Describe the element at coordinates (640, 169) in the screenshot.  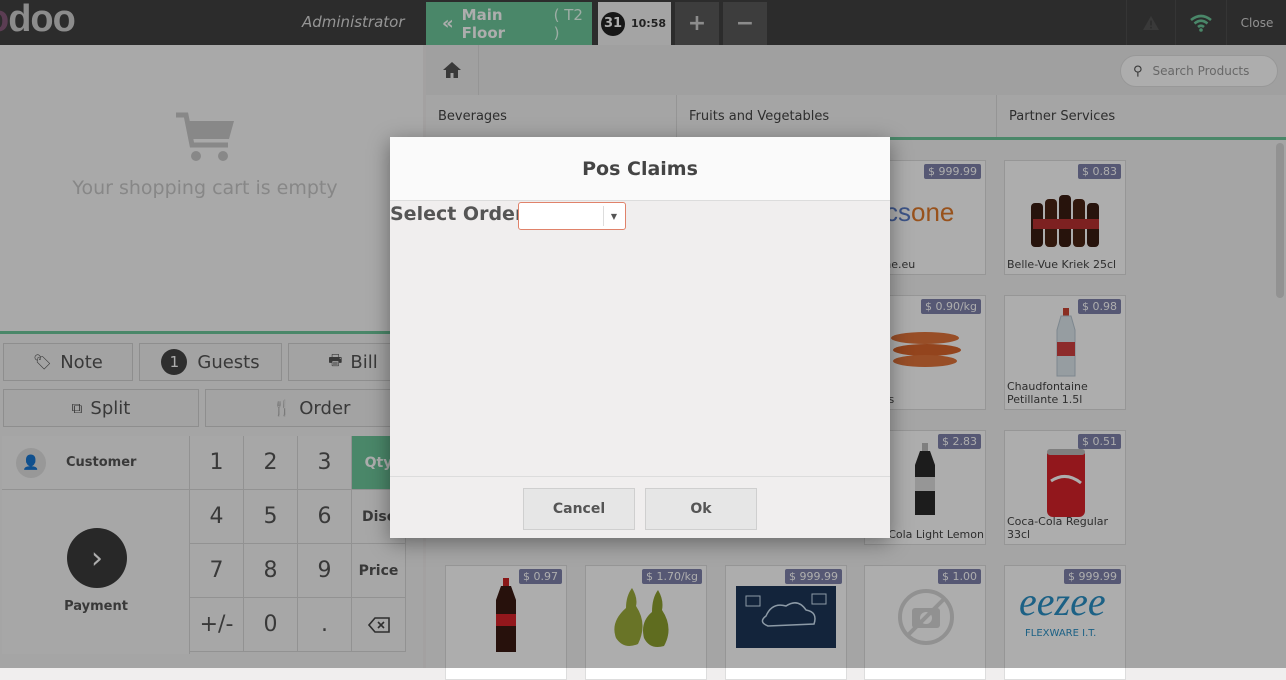
I see `dialog-title: Pos Claims` at that location.